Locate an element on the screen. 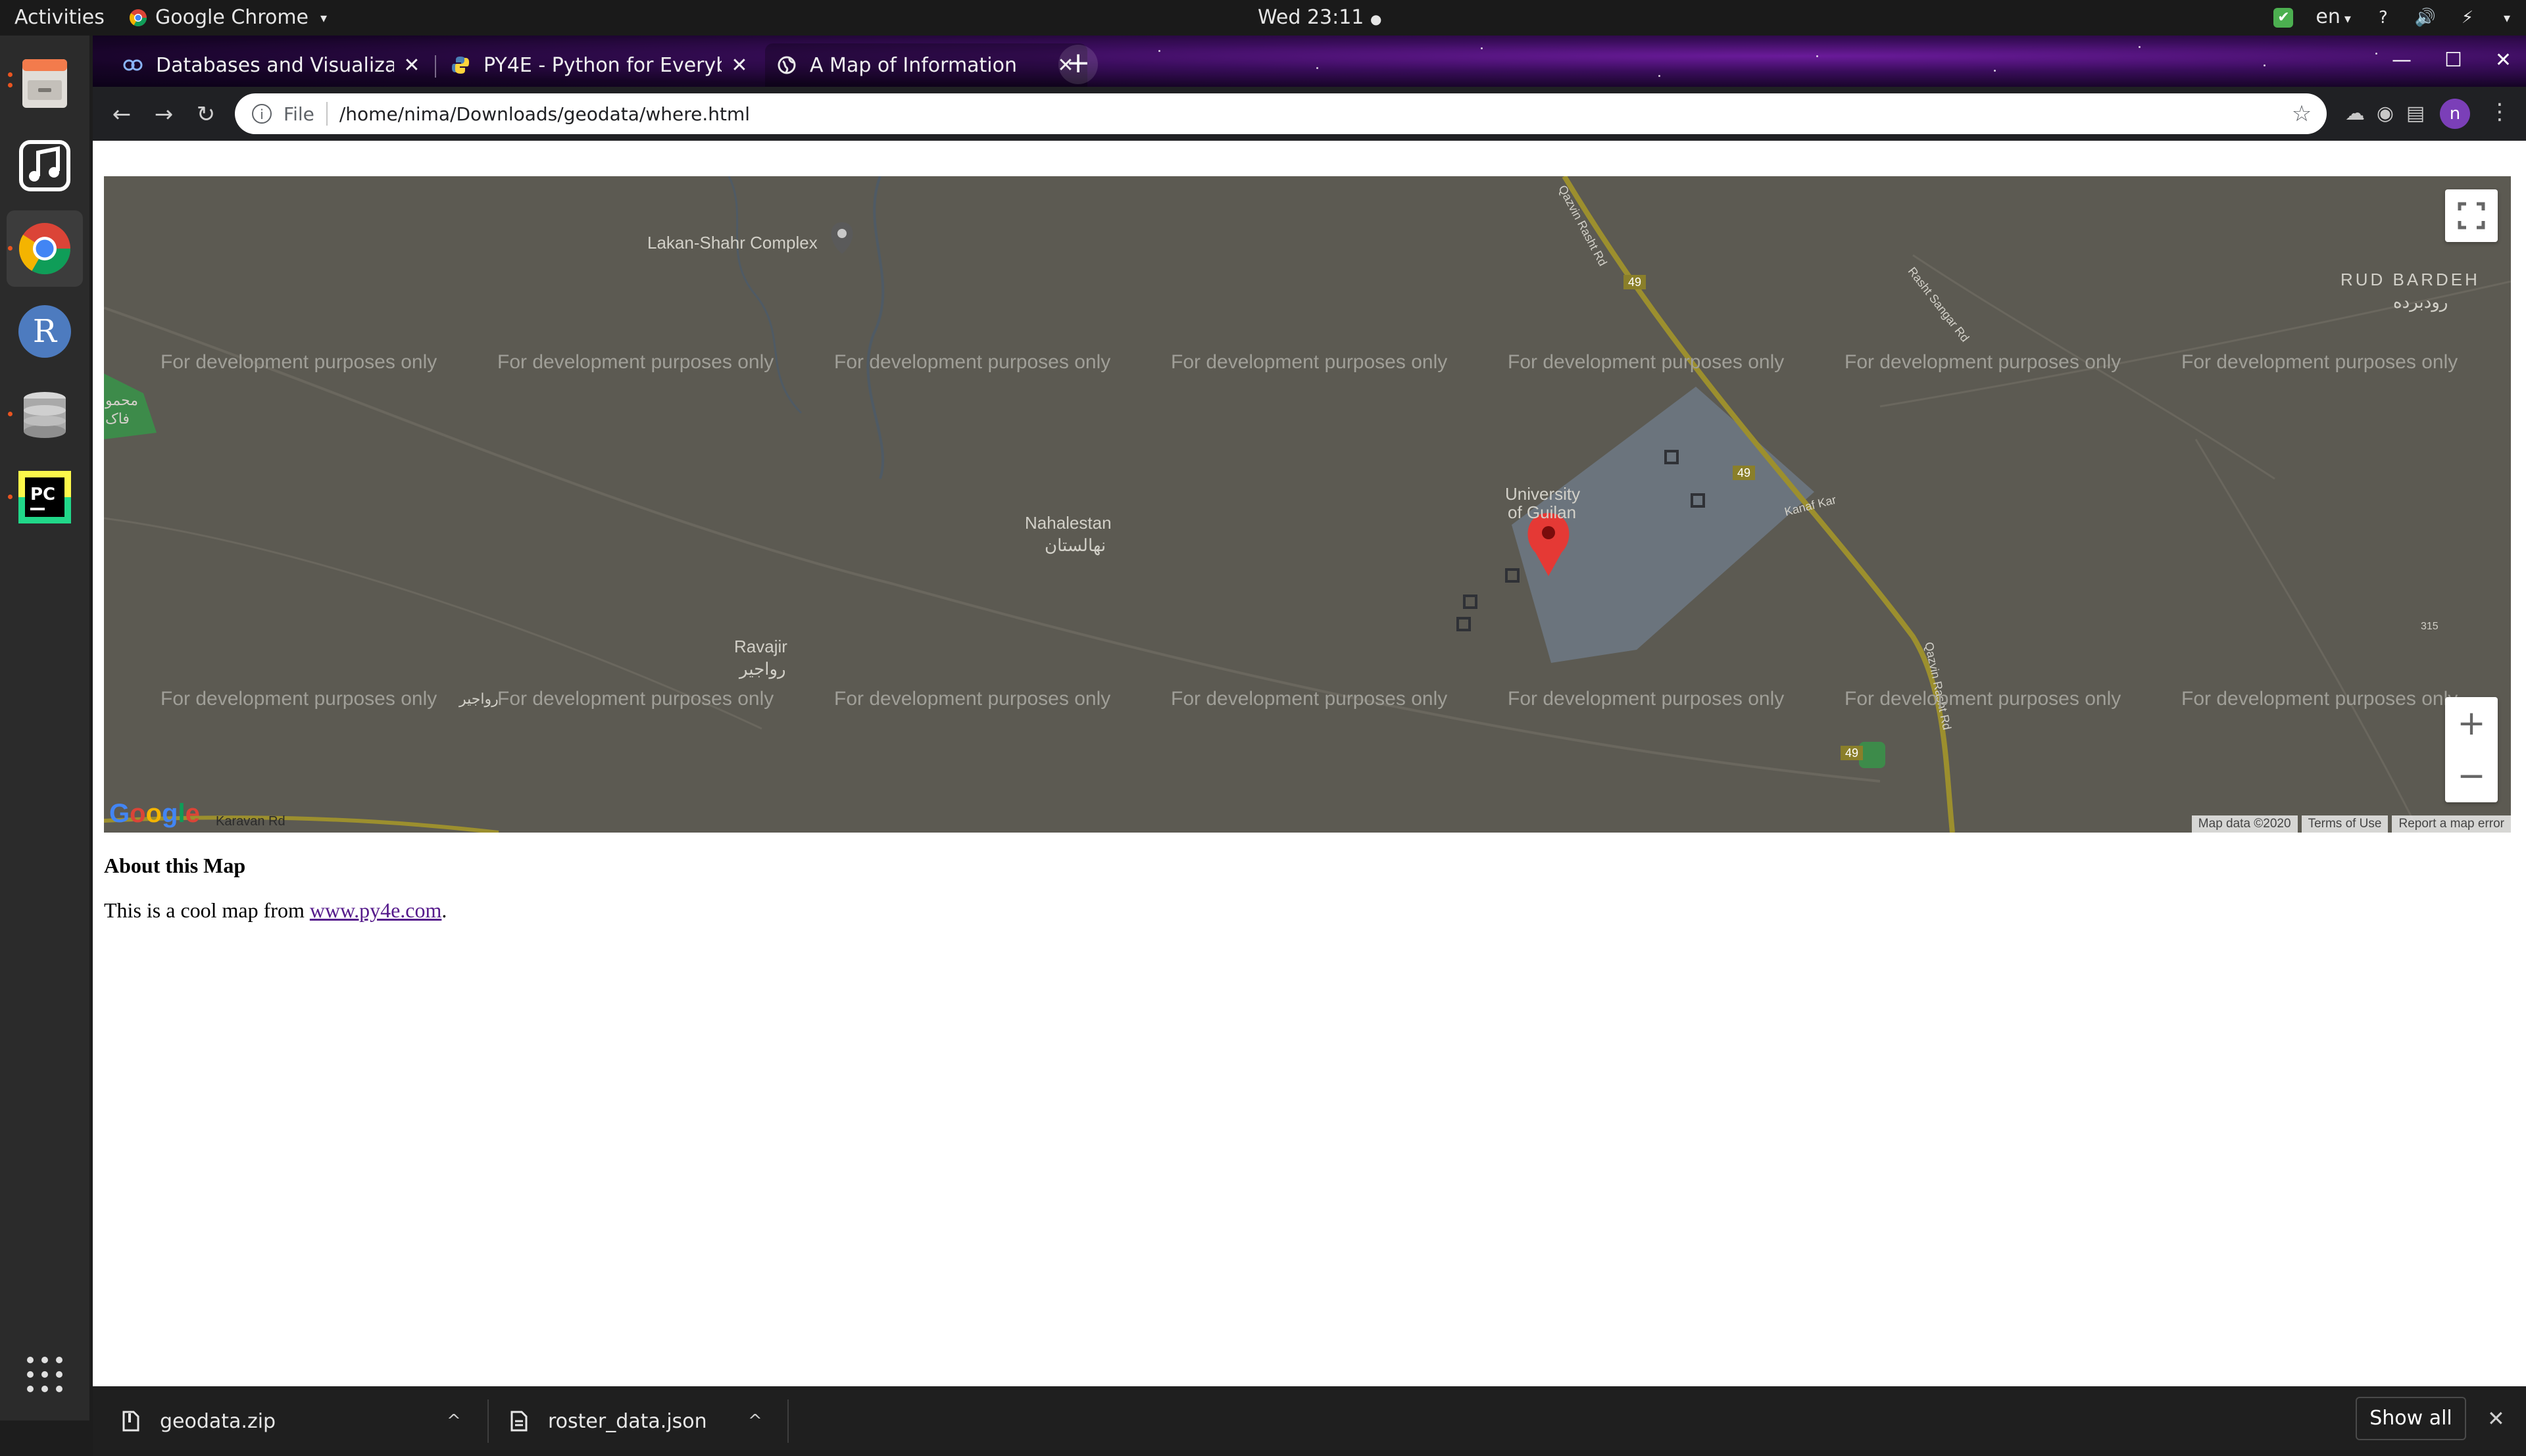  dock-app-files is located at coordinates (45, 83).